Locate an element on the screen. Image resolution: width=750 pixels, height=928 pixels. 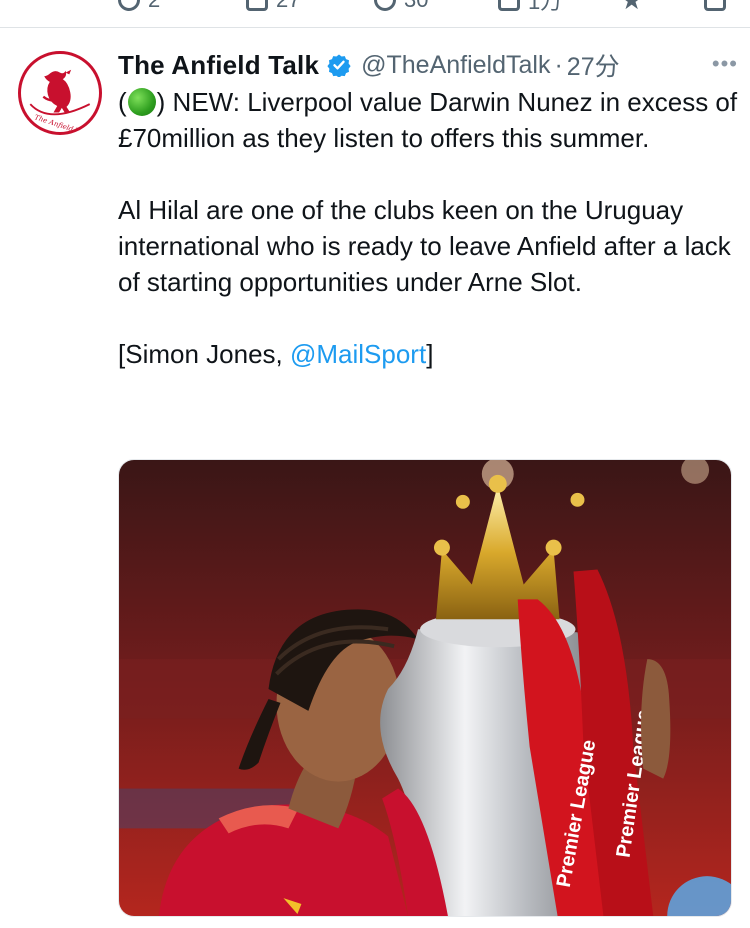
share-icon is located at coordinates (715, 5).